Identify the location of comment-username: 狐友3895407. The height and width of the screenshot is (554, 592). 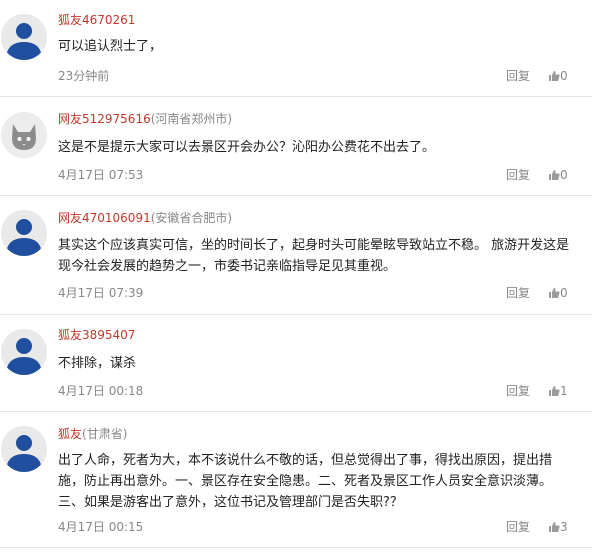
(96, 335).